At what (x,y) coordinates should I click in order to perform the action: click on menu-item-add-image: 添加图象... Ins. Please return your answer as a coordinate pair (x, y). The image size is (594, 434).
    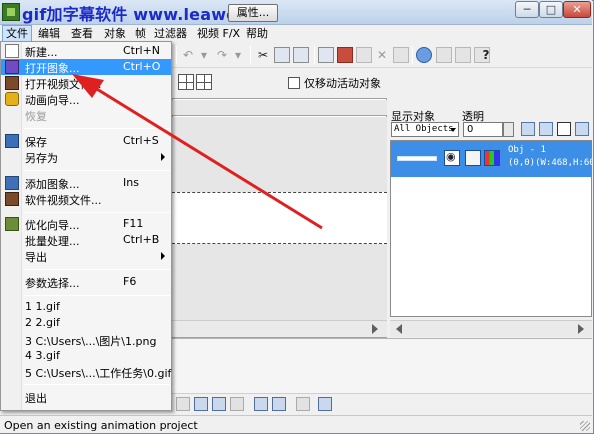
    Looking at the image, I should click on (86, 183).